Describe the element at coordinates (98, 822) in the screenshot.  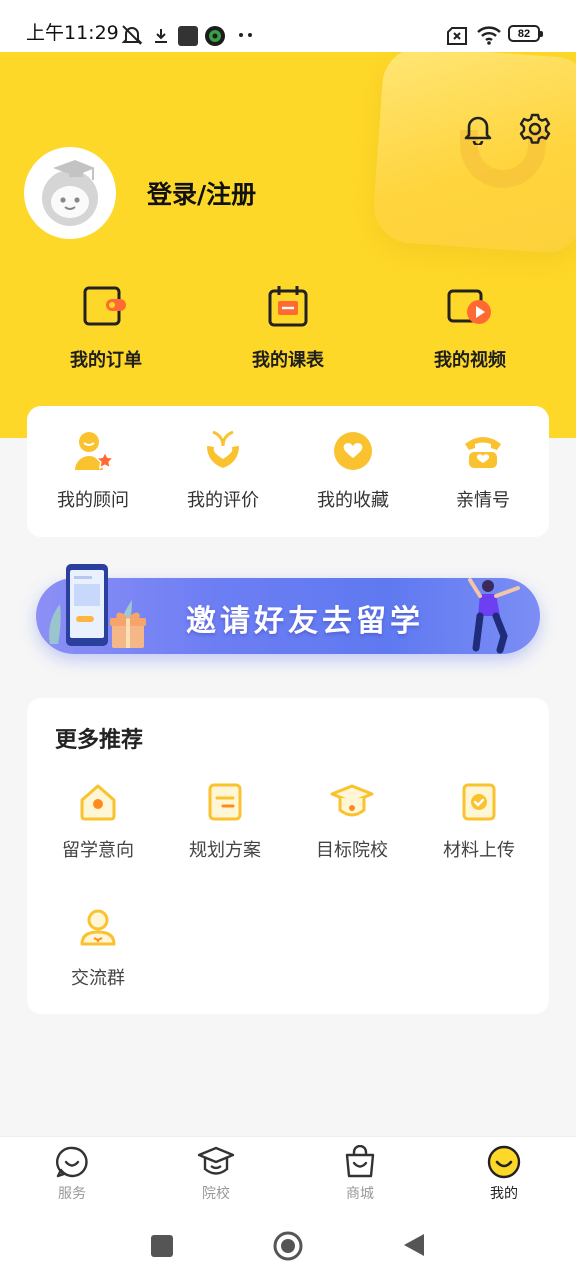
I see `more-item-intent: 留学意向` at that location.